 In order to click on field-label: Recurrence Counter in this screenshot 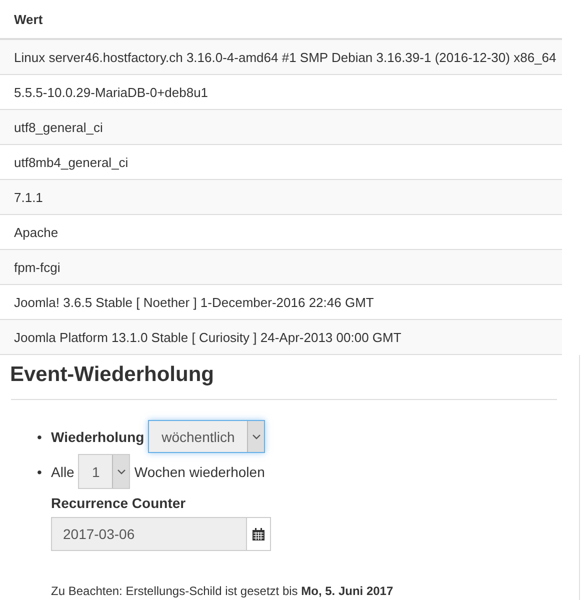, I will do `click(119, 503)`.